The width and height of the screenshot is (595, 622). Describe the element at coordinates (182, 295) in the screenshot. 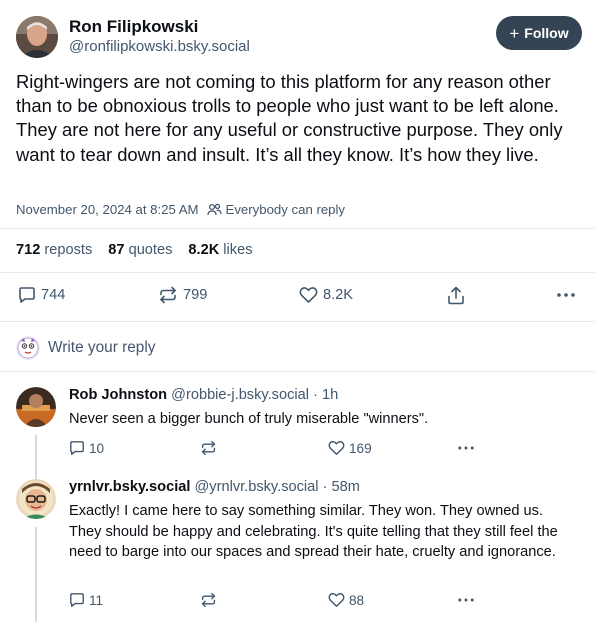

I see `repost-button: 799` at that location.